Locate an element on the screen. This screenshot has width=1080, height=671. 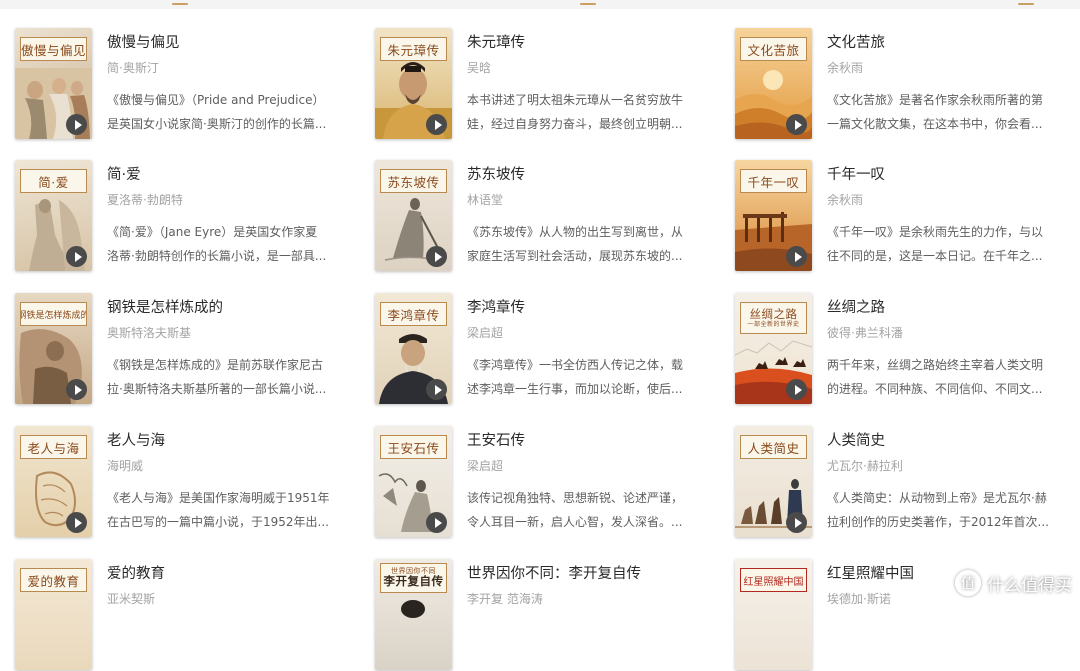
book-cover: 千年一叹 is located at coordinates (773, 215).